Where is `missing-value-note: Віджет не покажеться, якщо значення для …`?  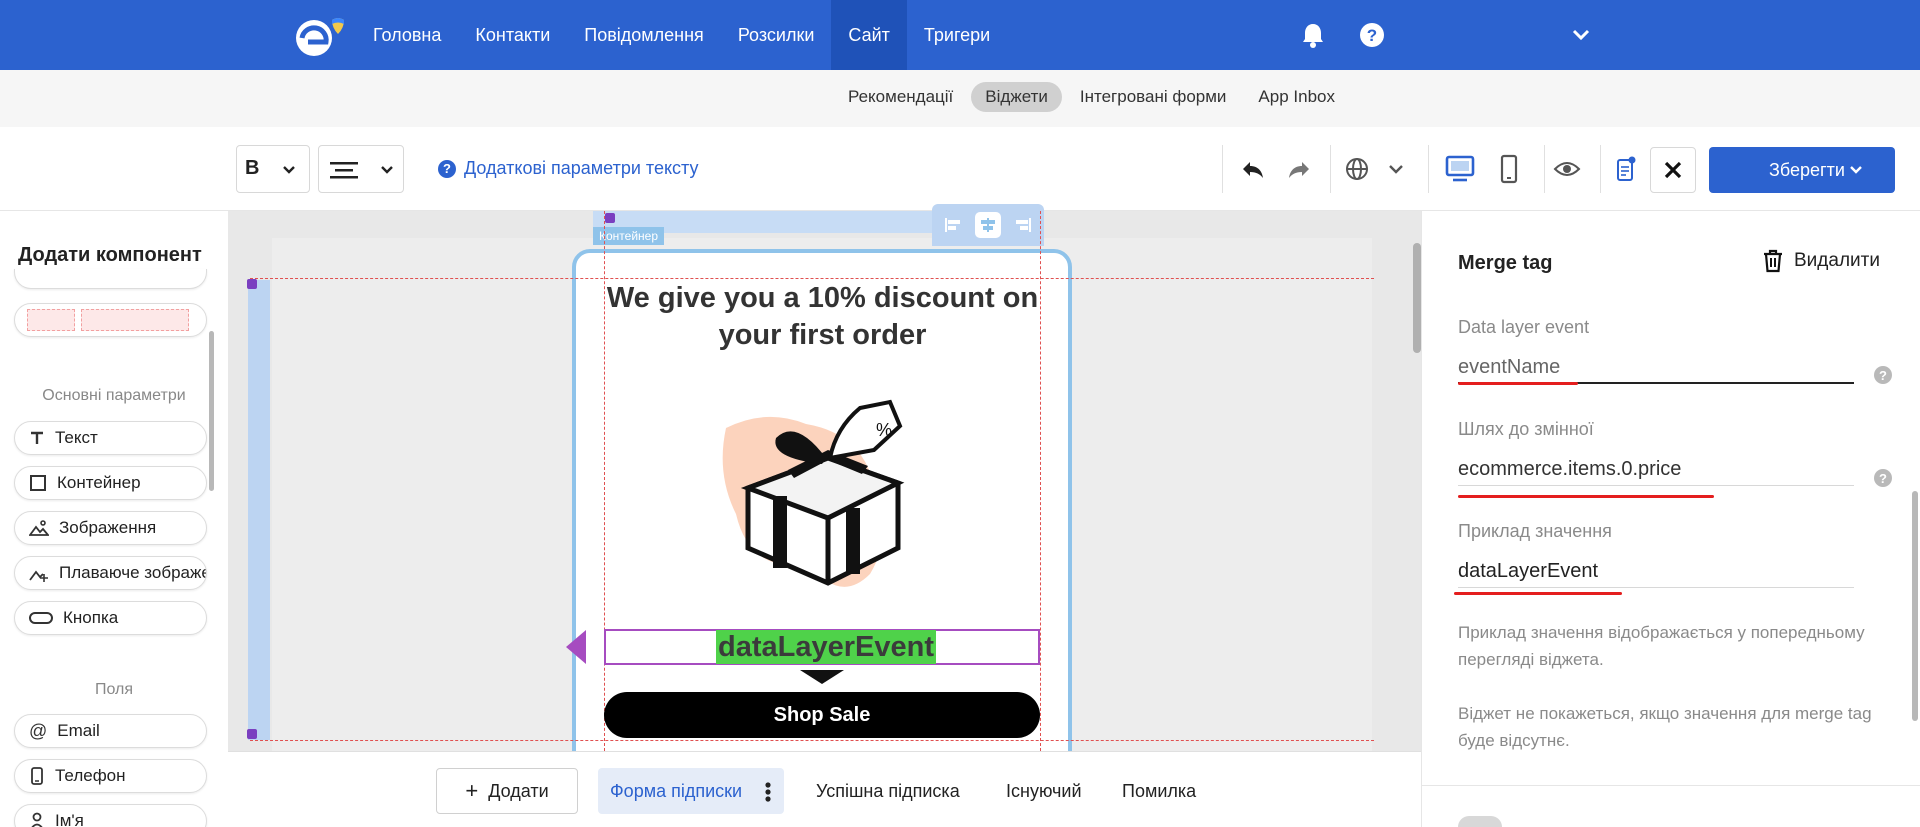
missing-value-note: Віджет не покажеться, якщо значення для … is located at coordinates (1665, 727).